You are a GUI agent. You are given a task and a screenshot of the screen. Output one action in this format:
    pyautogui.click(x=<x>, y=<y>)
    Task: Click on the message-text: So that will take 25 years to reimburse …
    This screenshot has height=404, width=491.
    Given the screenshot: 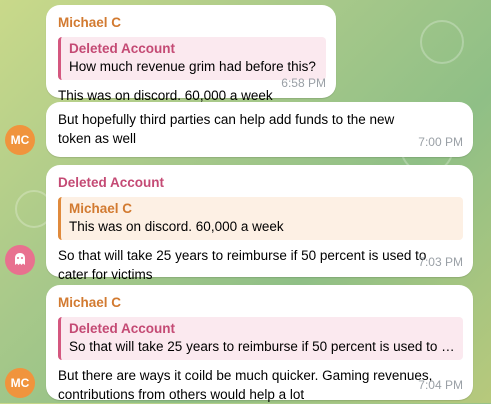 What is the action you would take?
    pyautogui.click(x=242, y=265)
    